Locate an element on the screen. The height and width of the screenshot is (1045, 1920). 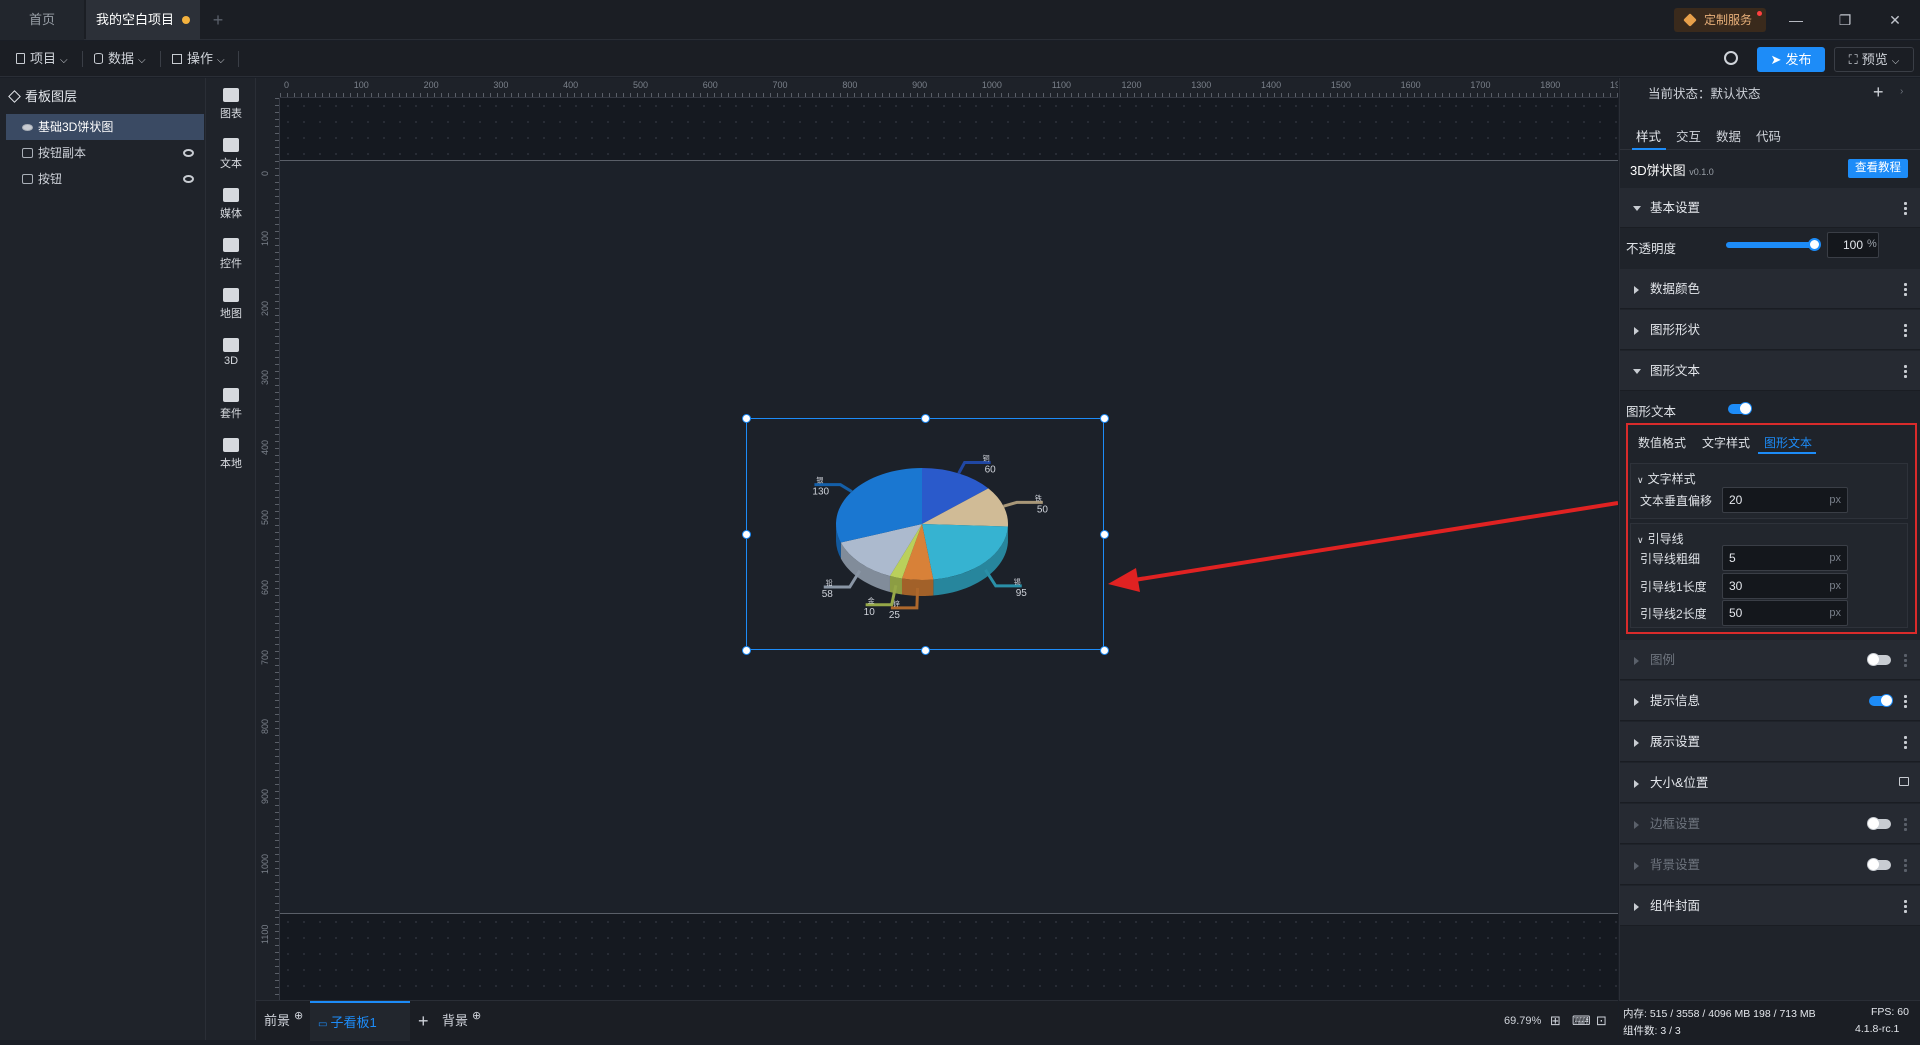
subtab-shape-text: 图形文本 is located at coordinates (1788, 442).